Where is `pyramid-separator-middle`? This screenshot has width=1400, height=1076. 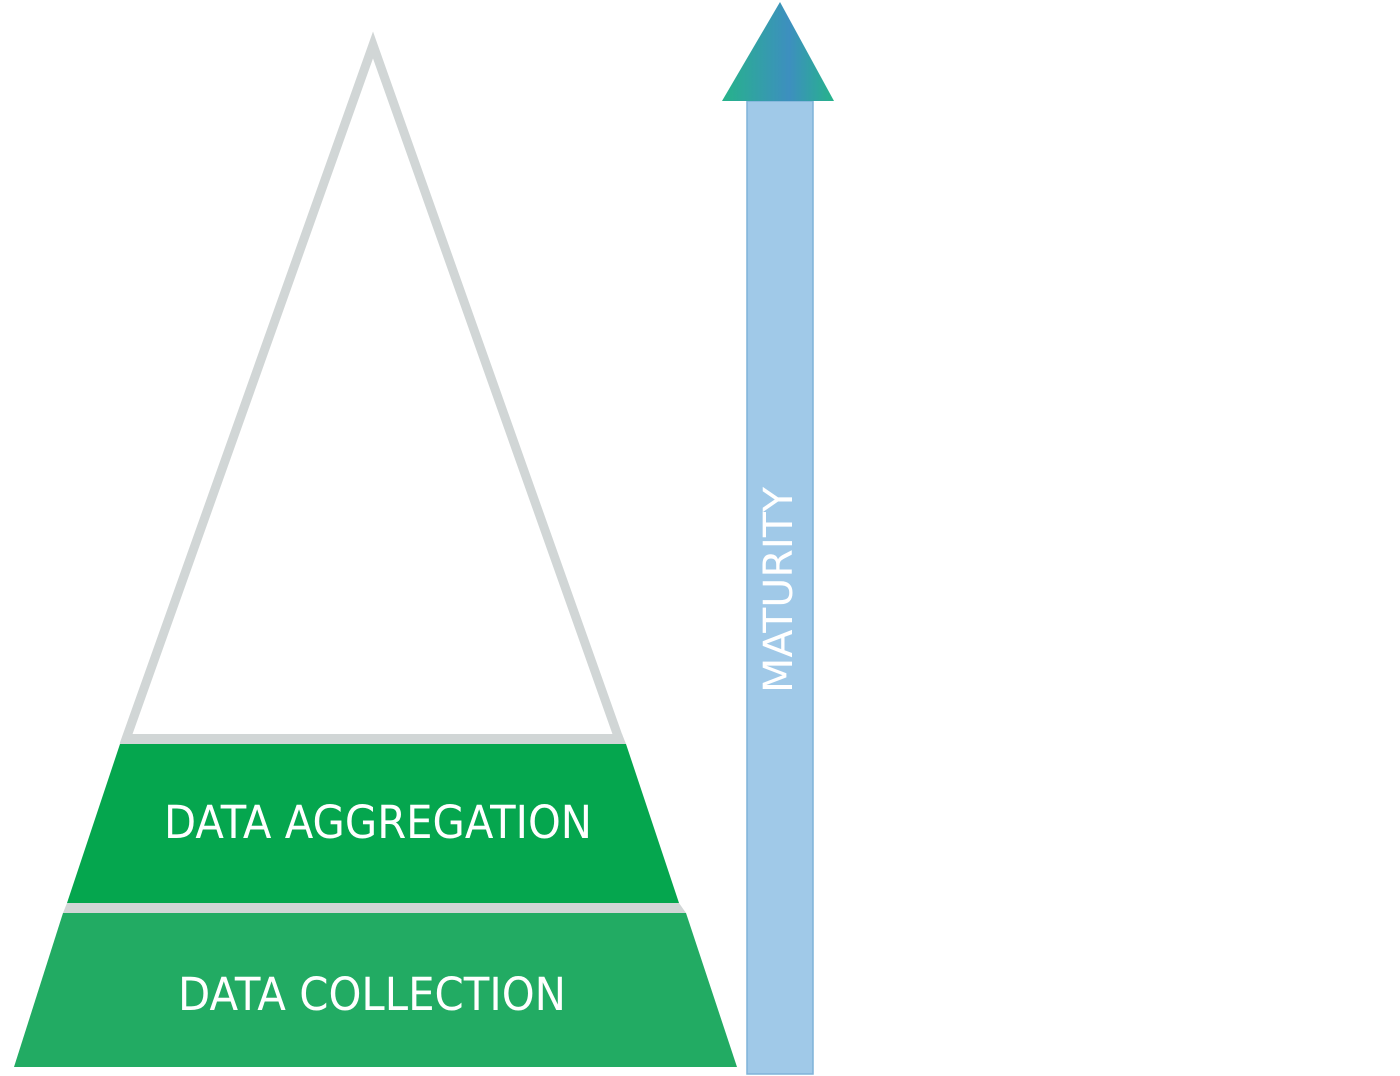 pyramid-separator-middle is located at coordinates (374, 908).